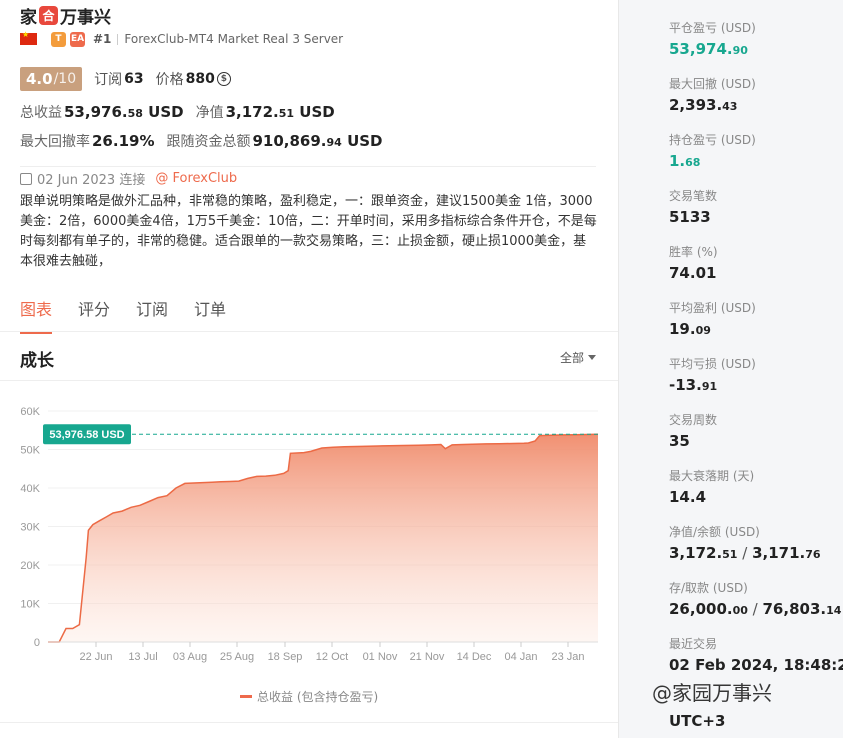 This screenshot has height=738, width=843. What do you see at coordinates (65, 79) in the screenshot?
I see `score-max: /10` at bounding box center [65, 79].